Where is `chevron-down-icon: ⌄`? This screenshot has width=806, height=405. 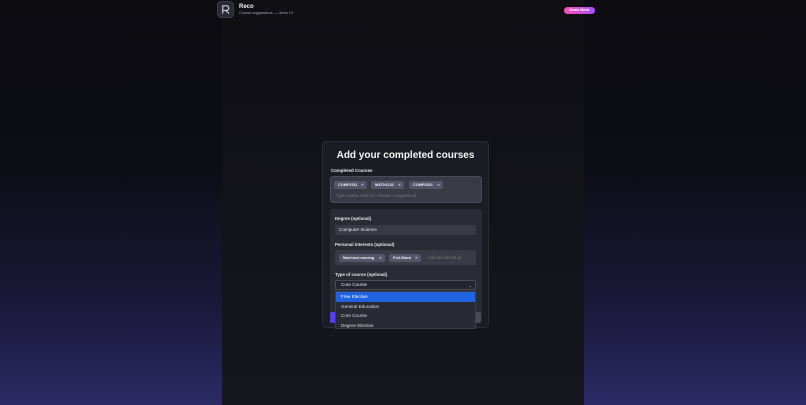
chevron-down-icon: ⌄ is located at coordinates (470, 285).